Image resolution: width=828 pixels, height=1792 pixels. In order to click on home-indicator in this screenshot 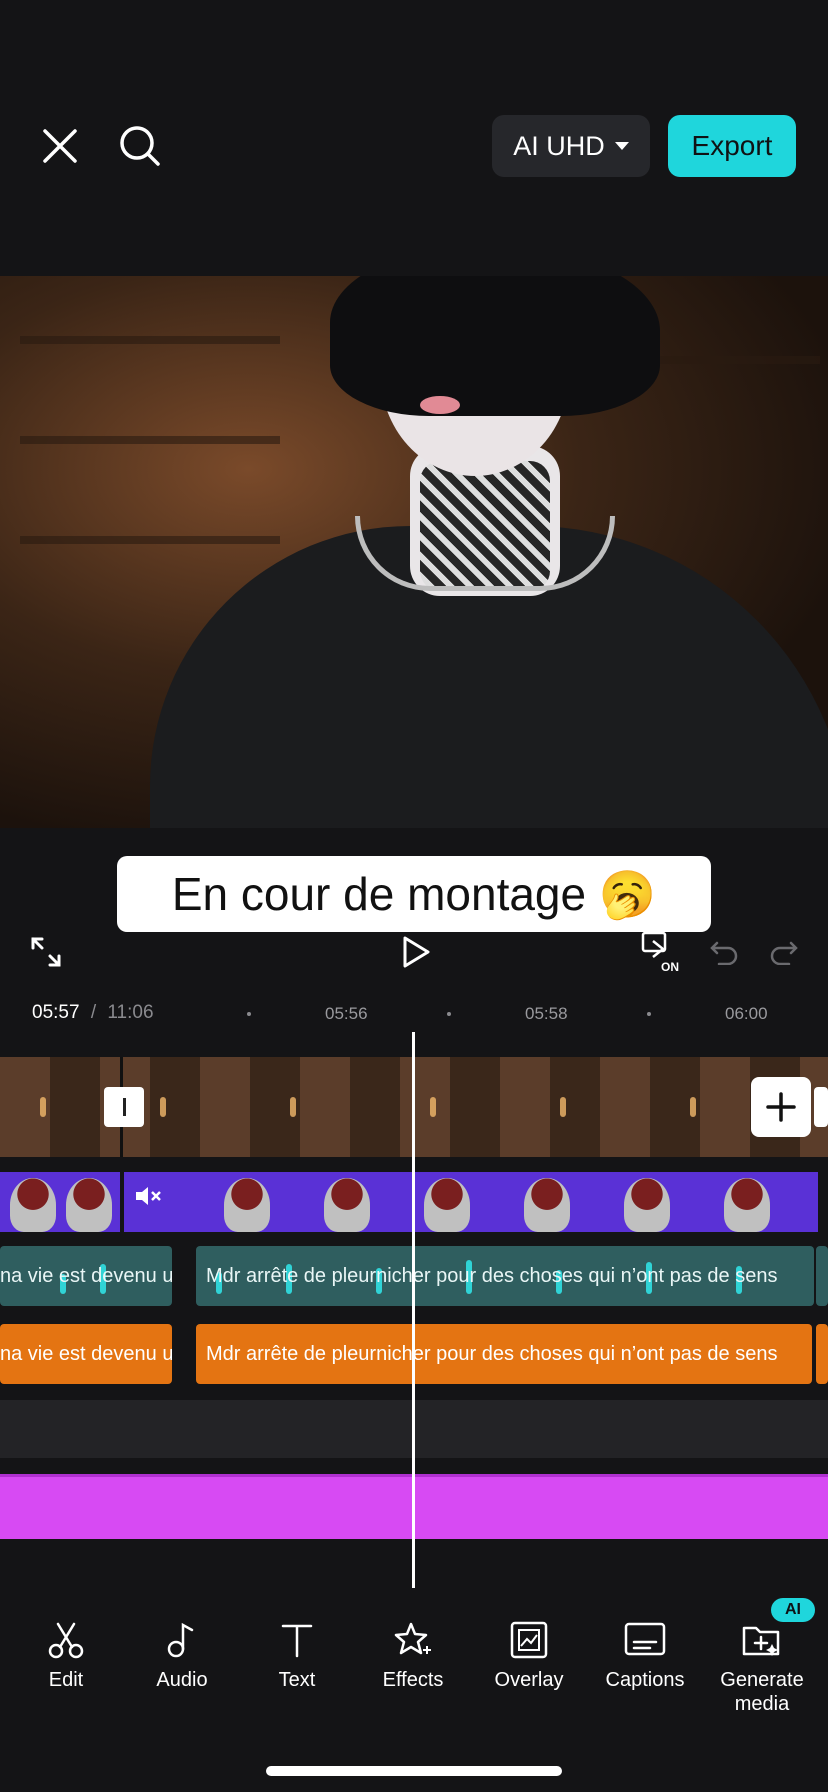, I will do `click(414, 1771)`.